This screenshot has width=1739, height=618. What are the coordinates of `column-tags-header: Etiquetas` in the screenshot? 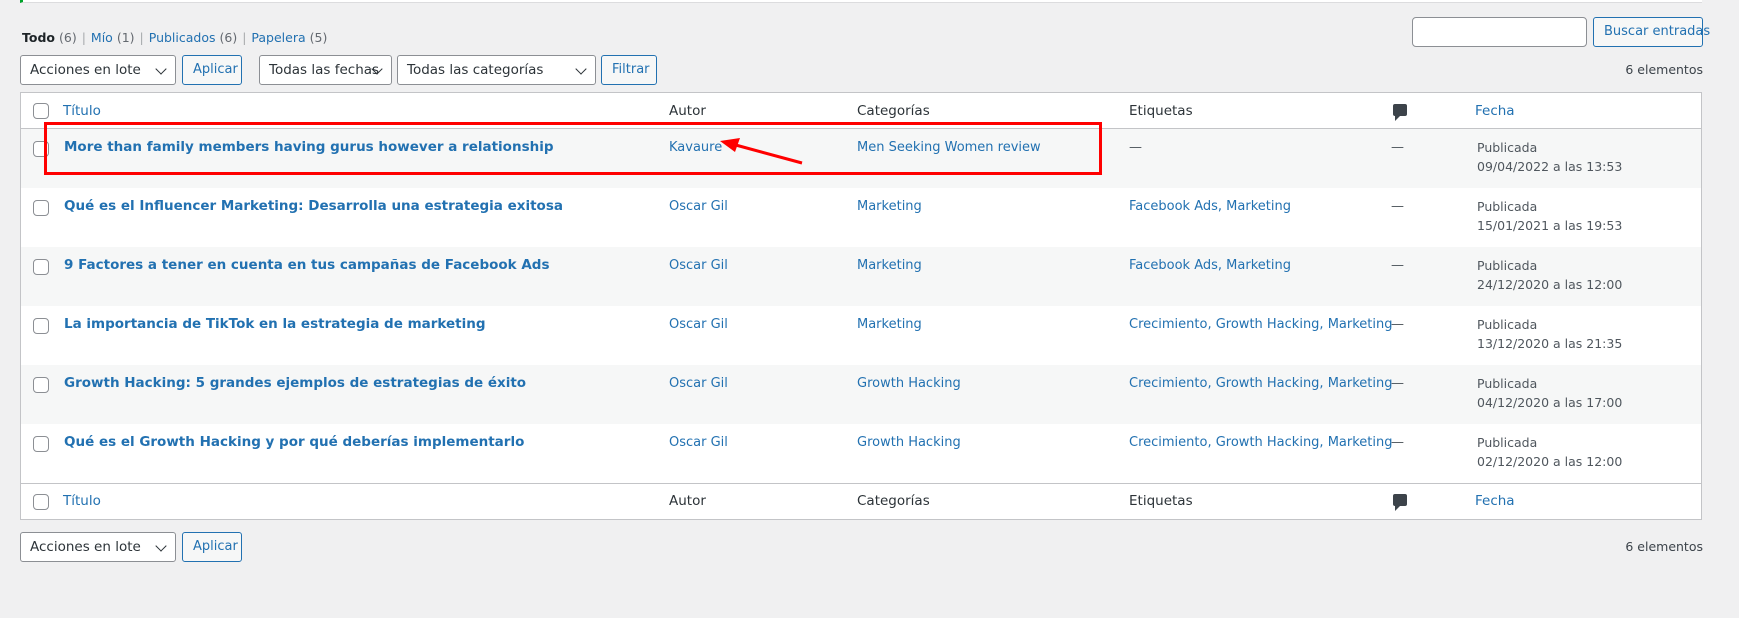 It's located at (1161, 111).